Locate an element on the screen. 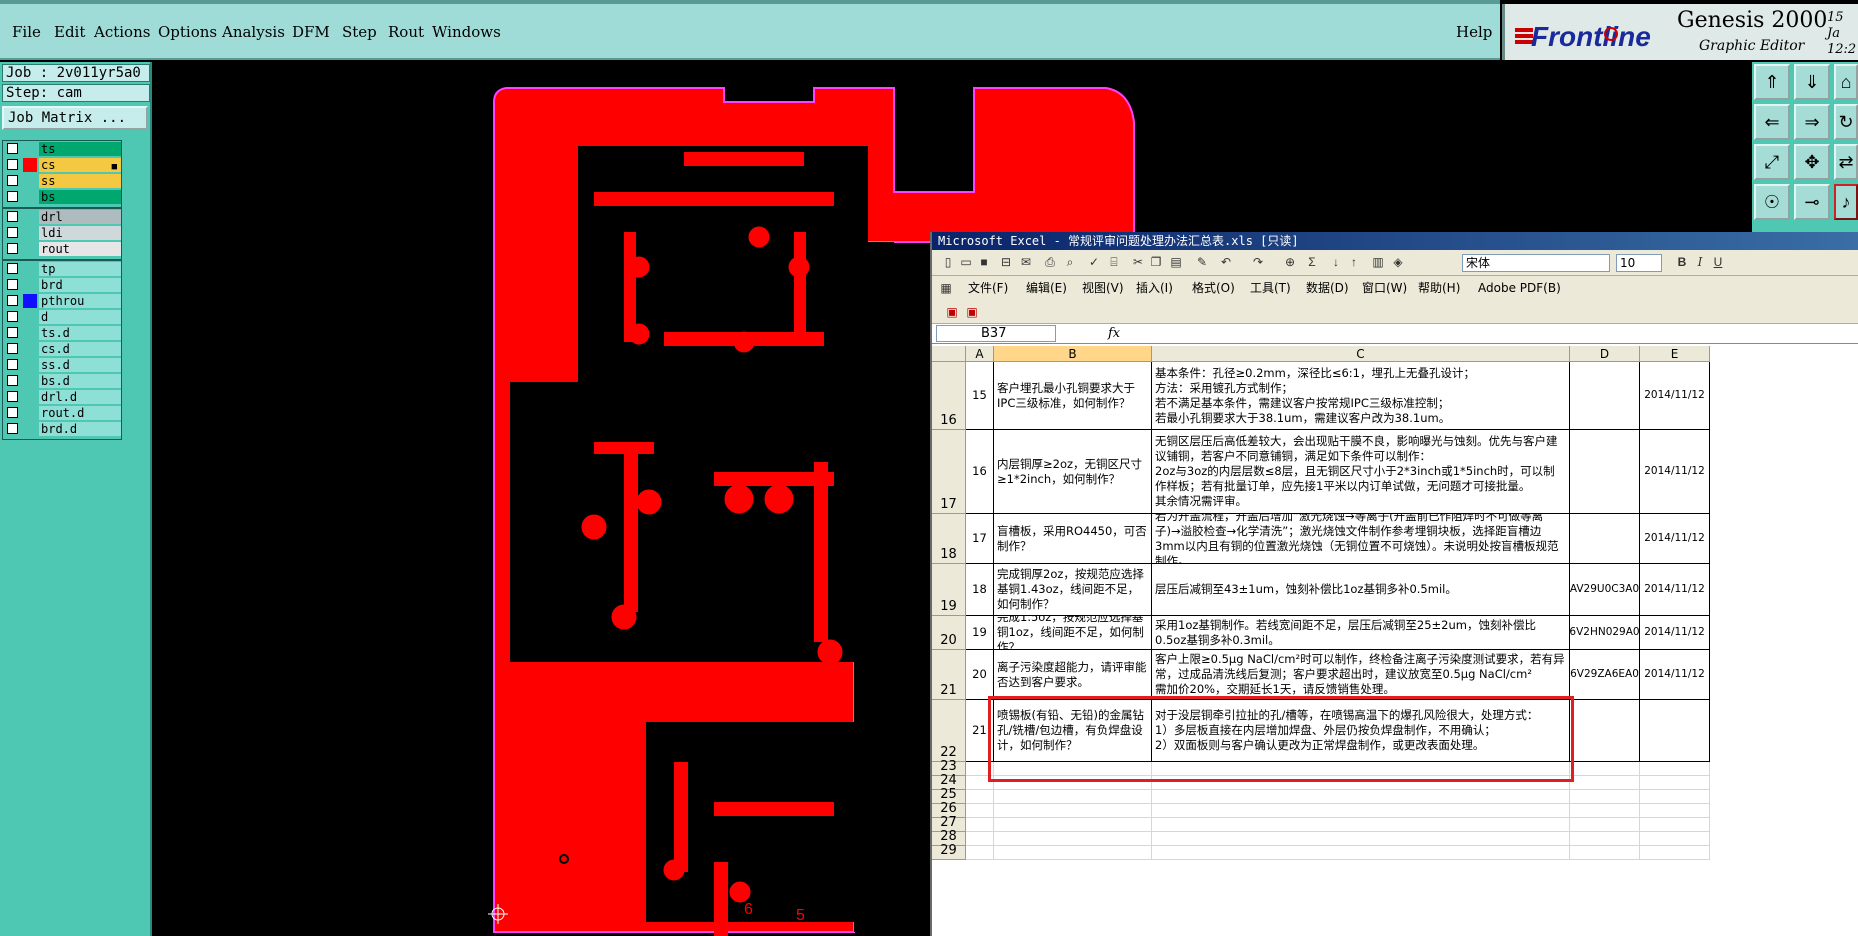  cell-c-19: 层压后减铜至43±1um，蚀刻补偿比1oz基铜多补0.5mil。 is located at coordinates (1361, 590).